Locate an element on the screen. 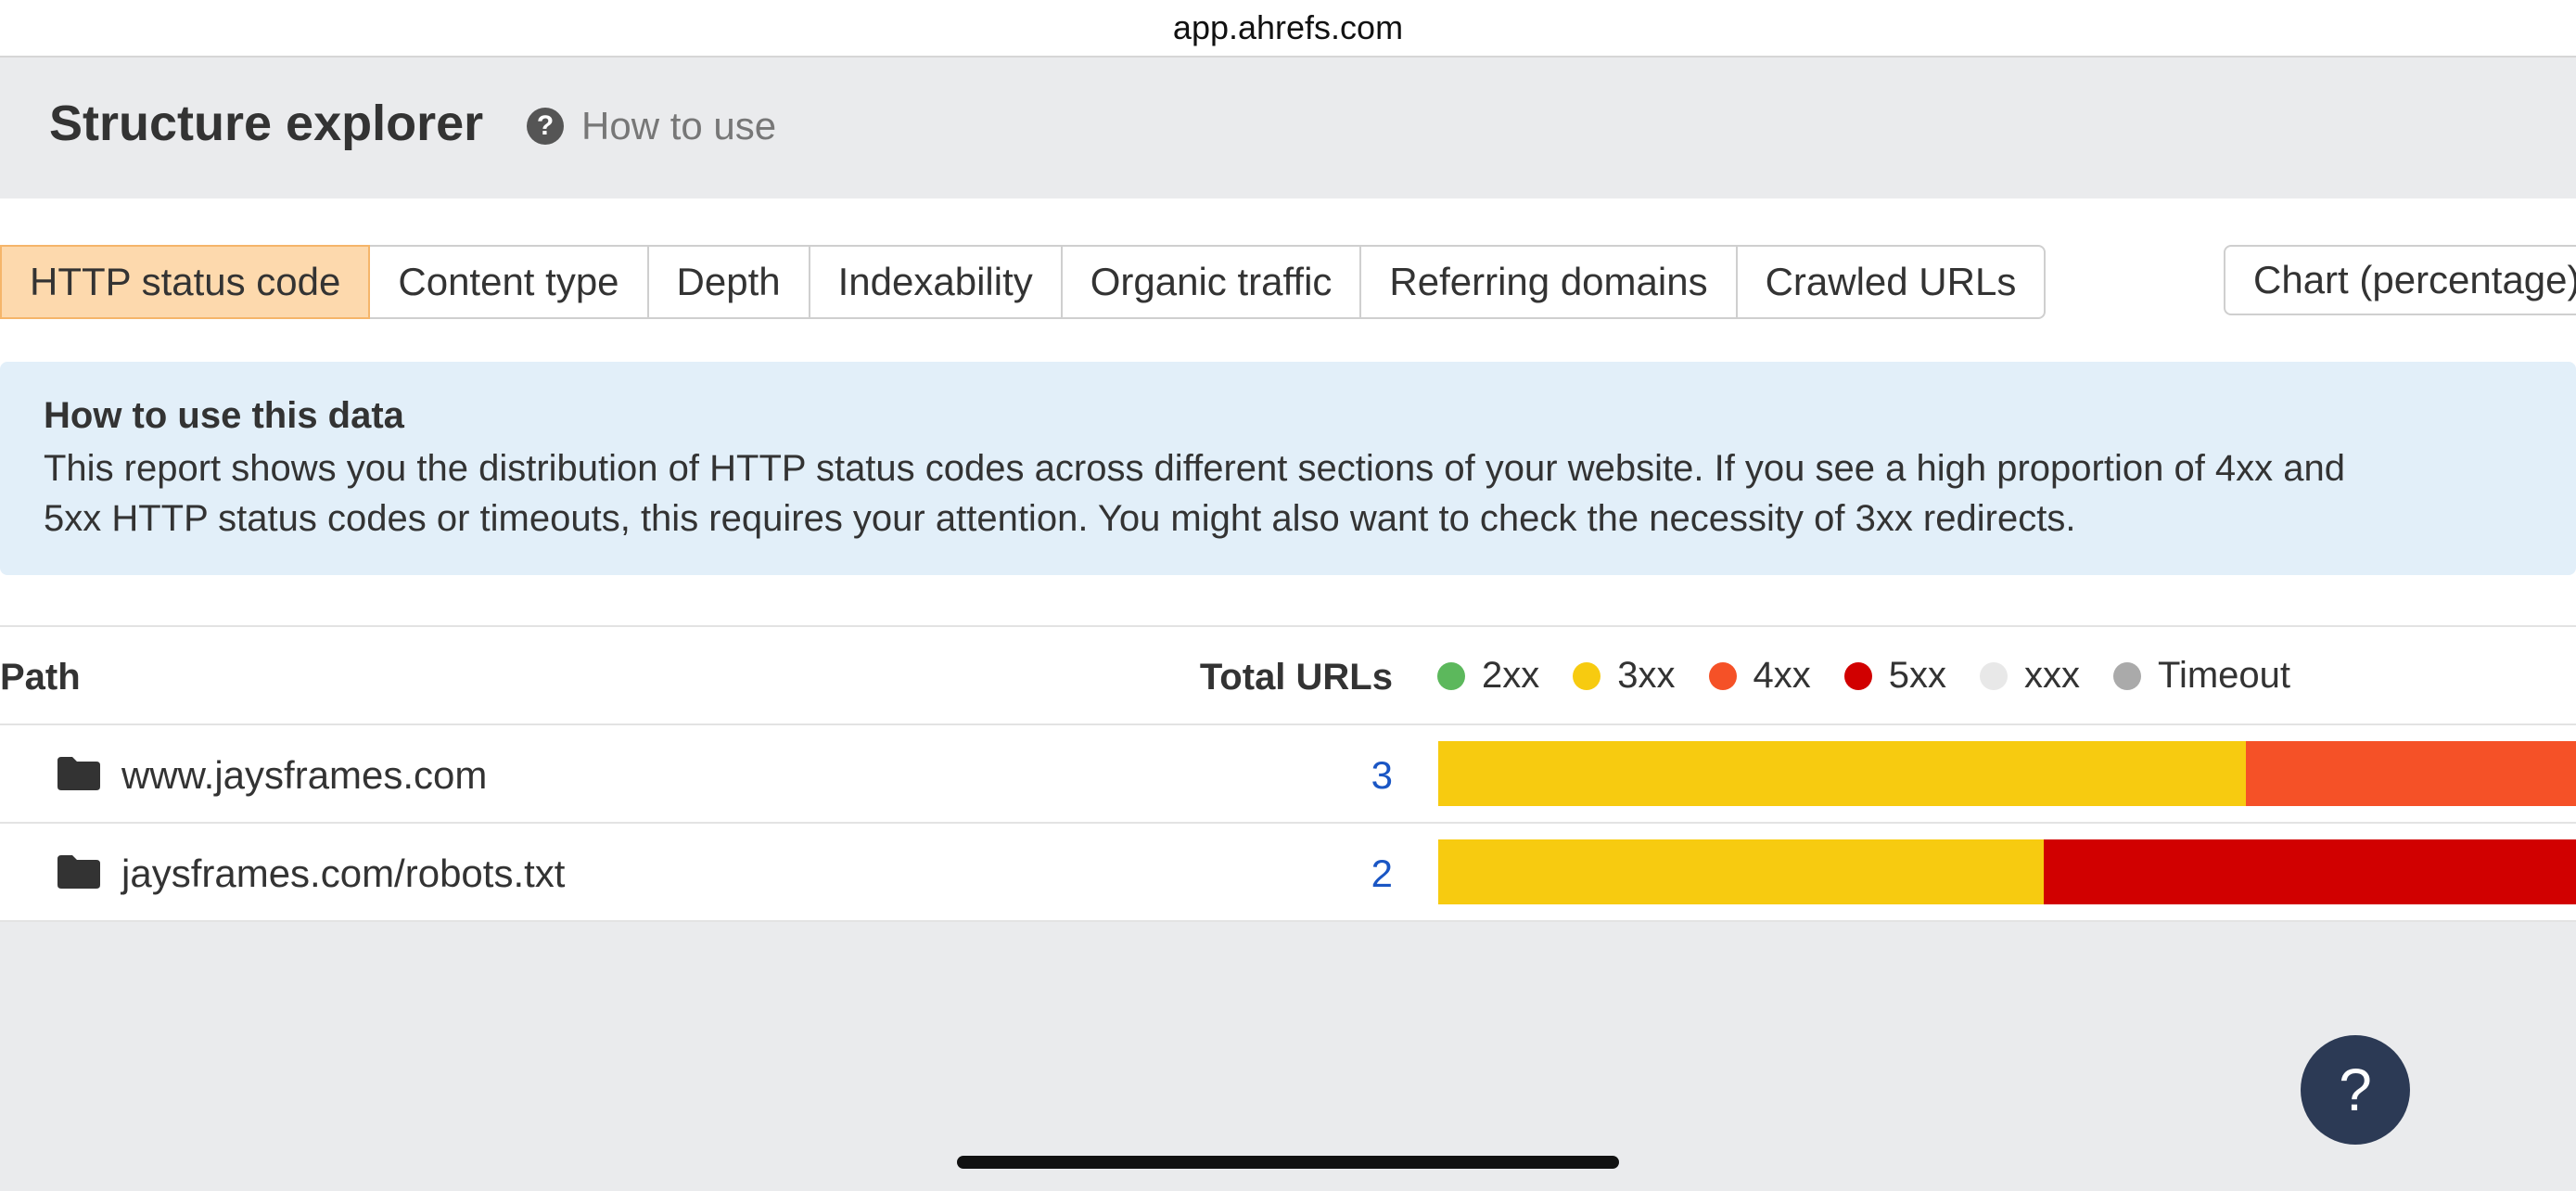  row-path: jaysframes.com/robots.txt is located at coordinates (343, 874).